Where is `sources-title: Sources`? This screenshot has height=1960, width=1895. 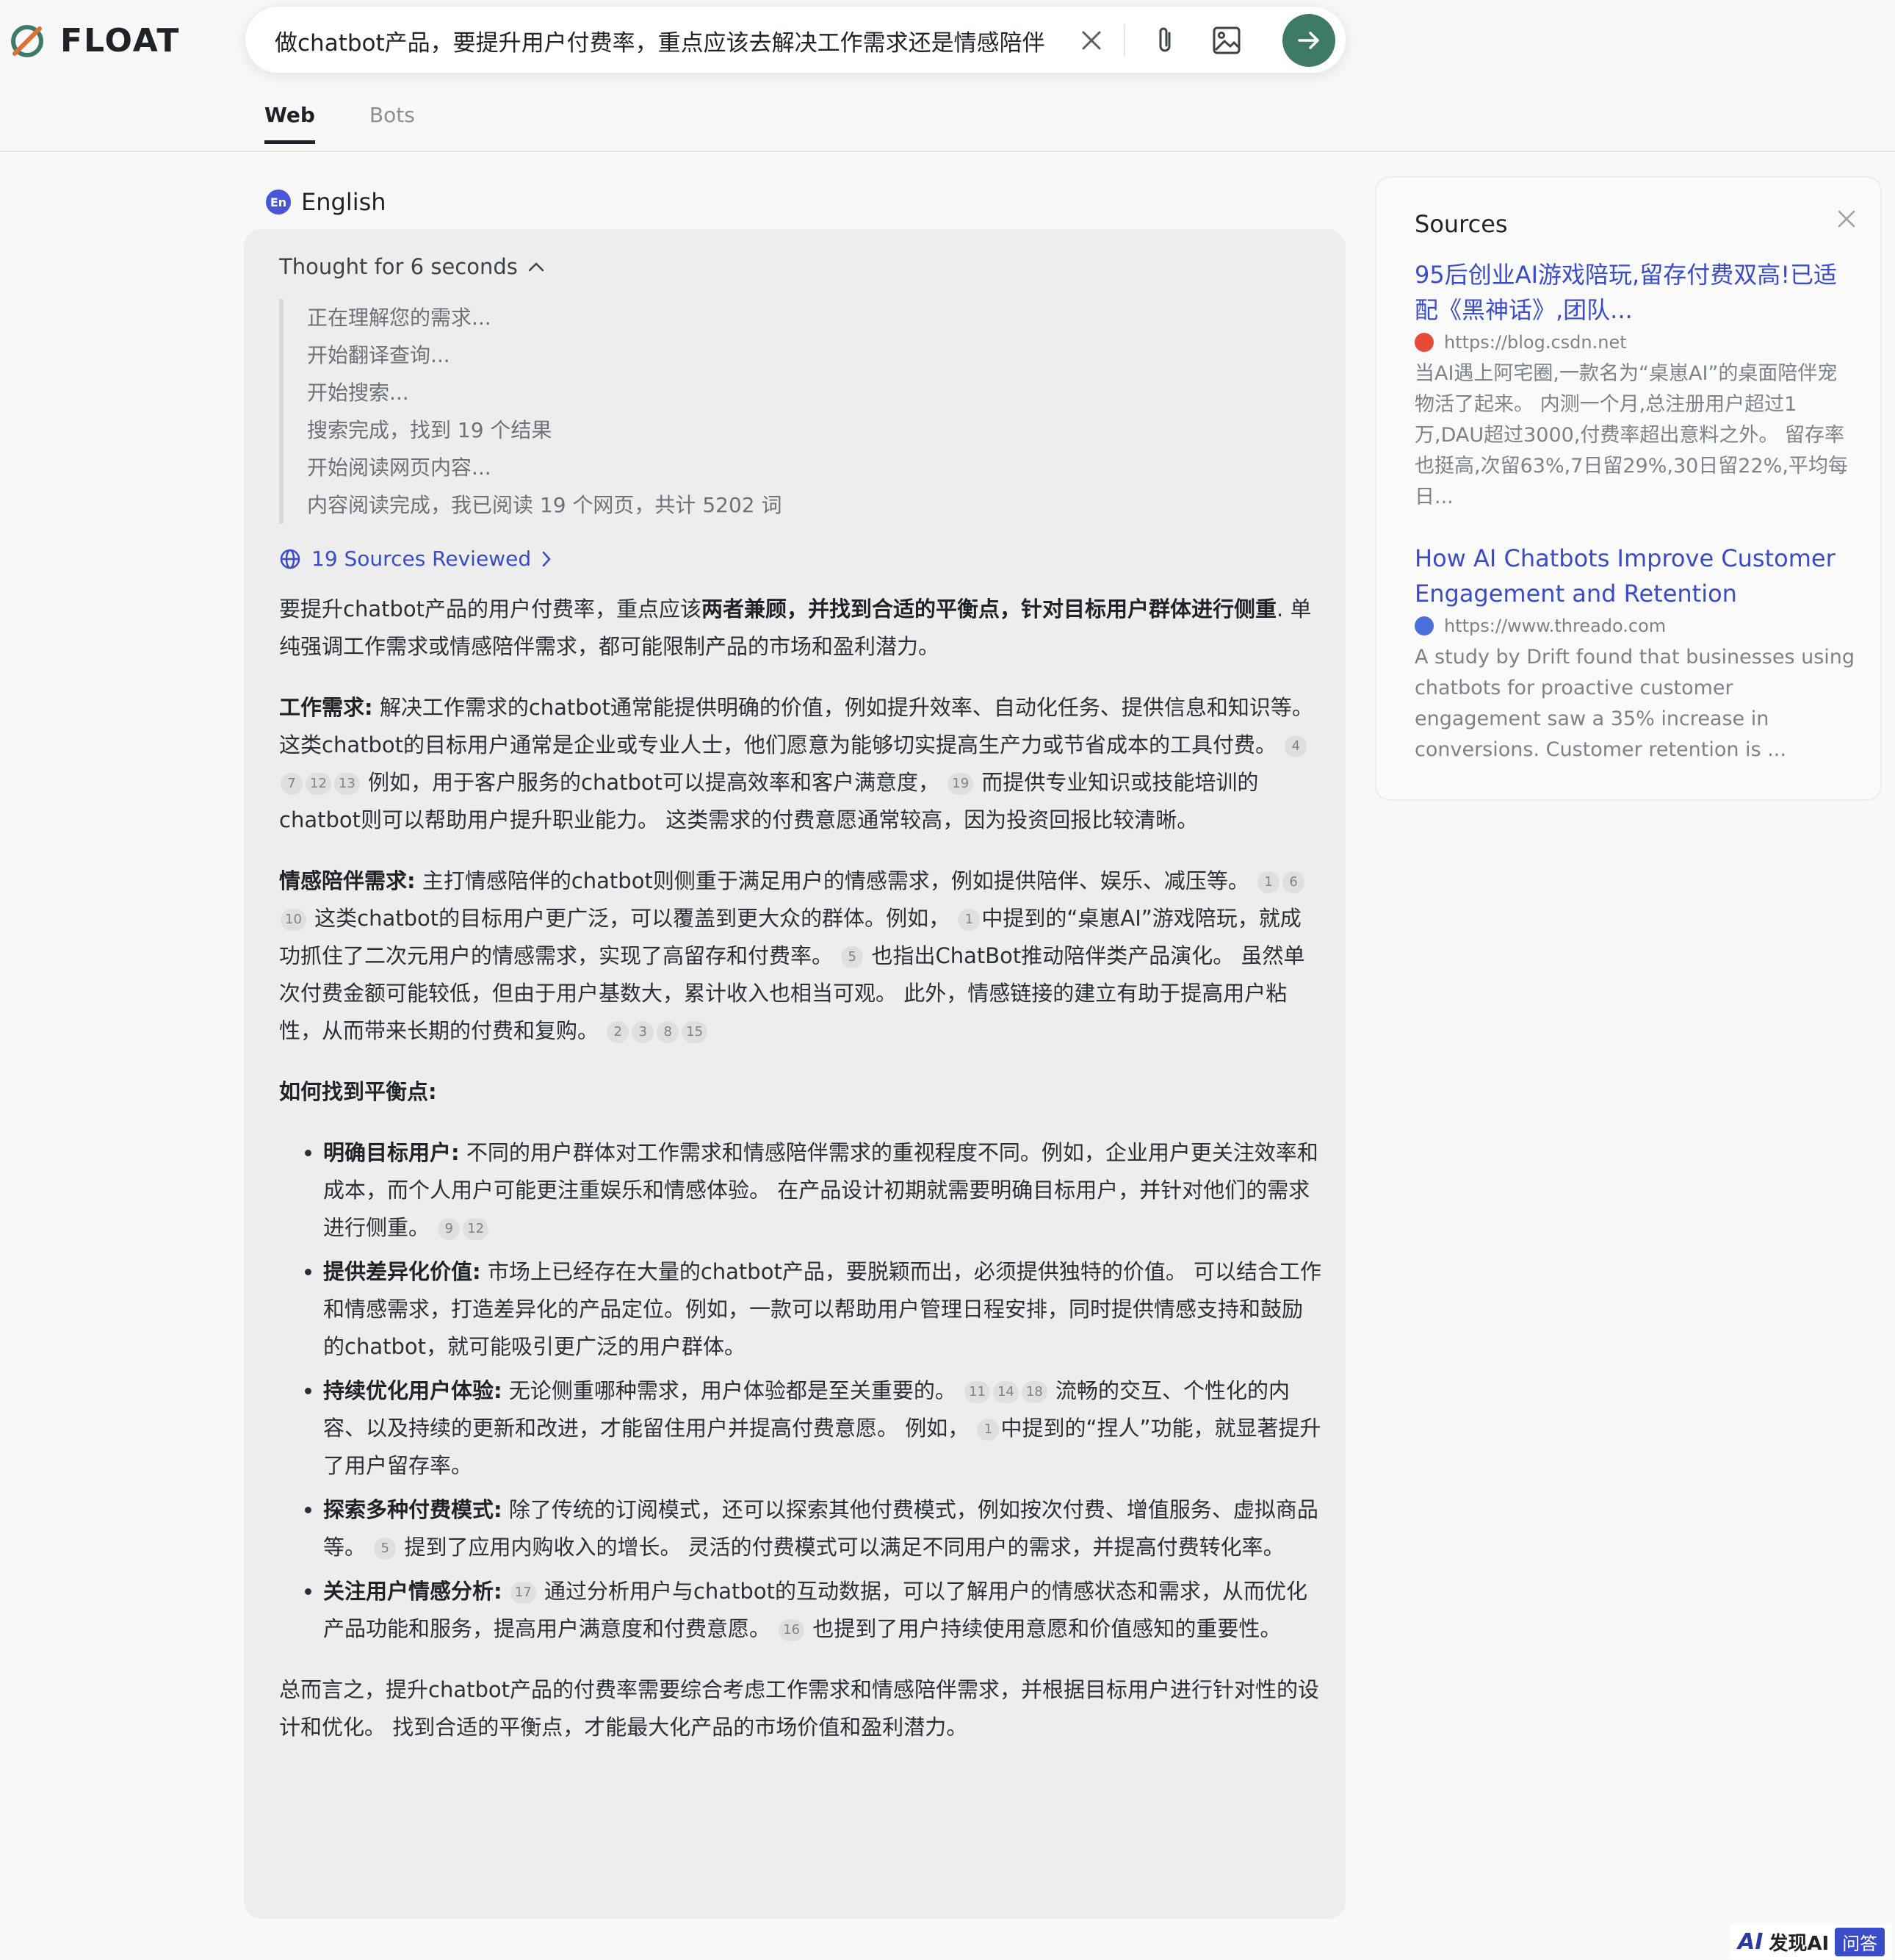
sources-title: Sources is located at coordinates (1462, 224).